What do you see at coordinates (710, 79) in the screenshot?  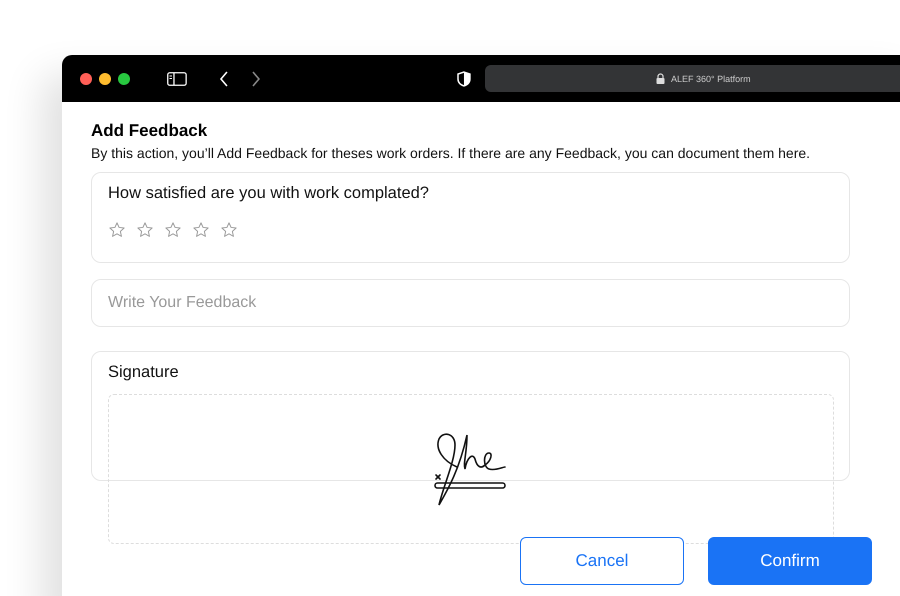 I see `address-text: ALEF 360° Platform` at bounding box center [710, 79].